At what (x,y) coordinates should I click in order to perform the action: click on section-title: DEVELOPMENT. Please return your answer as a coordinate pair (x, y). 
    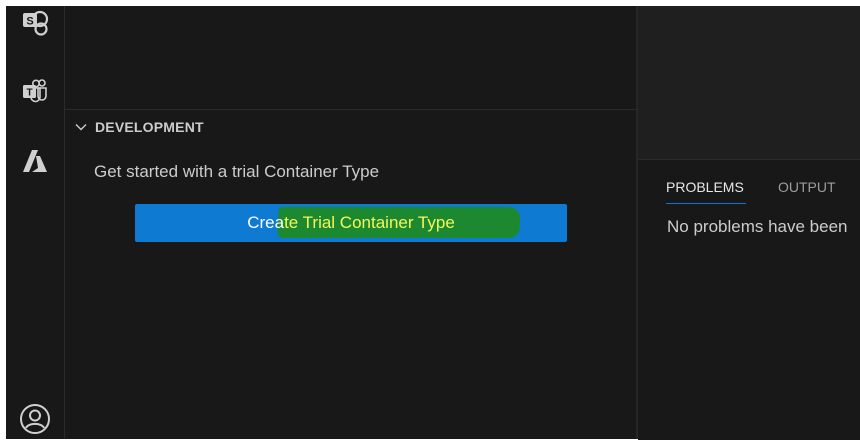
    Looking at the image, I should click on (149, 127).